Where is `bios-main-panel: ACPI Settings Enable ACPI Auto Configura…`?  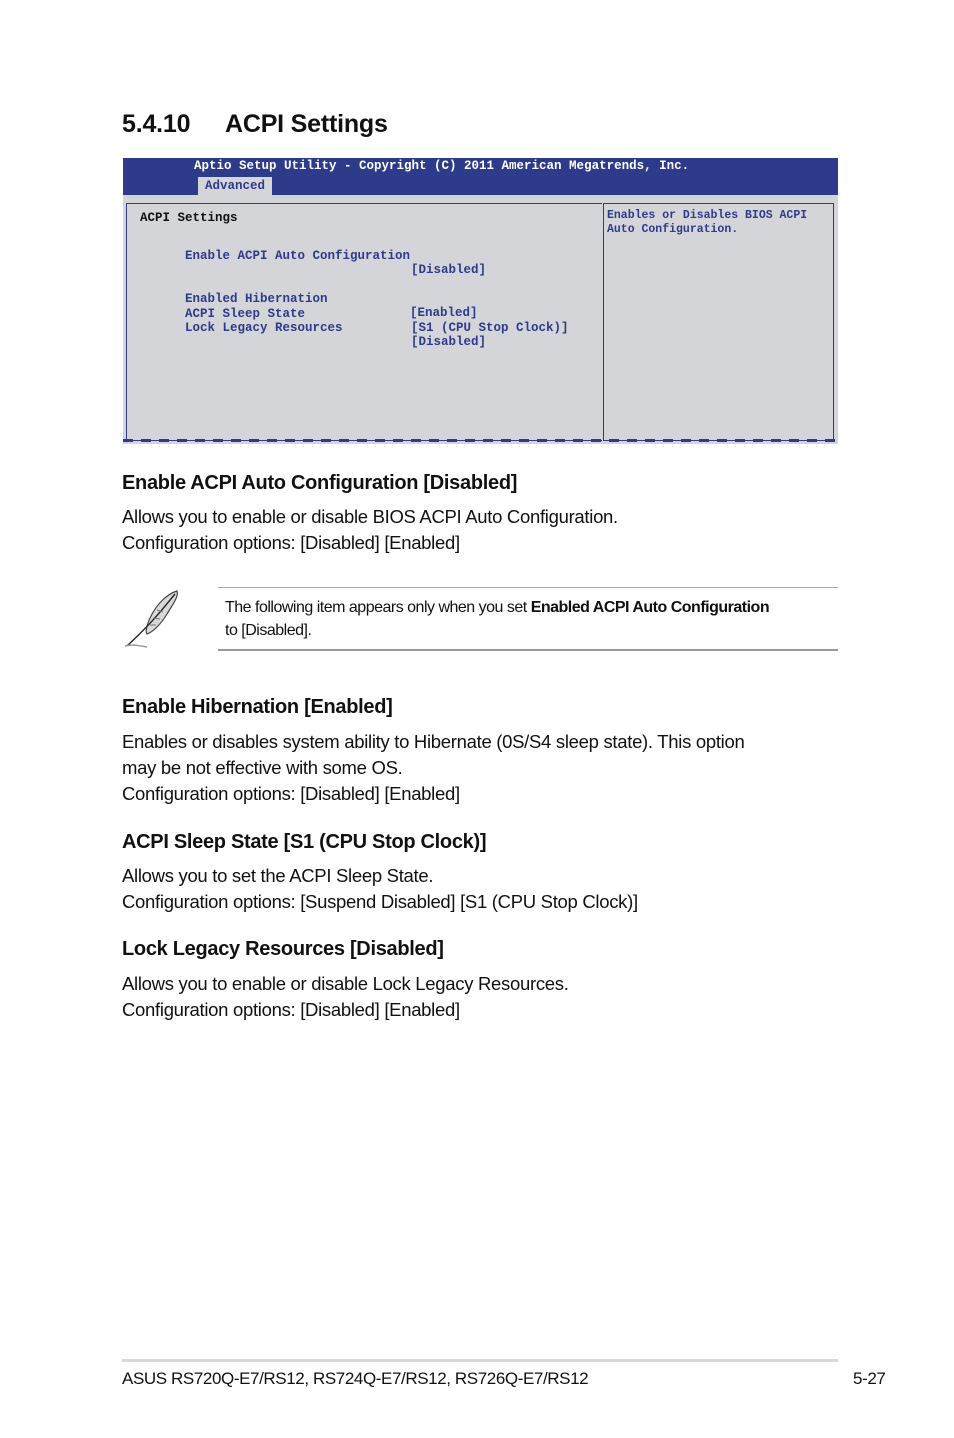 bios-main-panel: ACPI Settings Enable ACPI Auto Configura… is located at coordinates (364, 322).